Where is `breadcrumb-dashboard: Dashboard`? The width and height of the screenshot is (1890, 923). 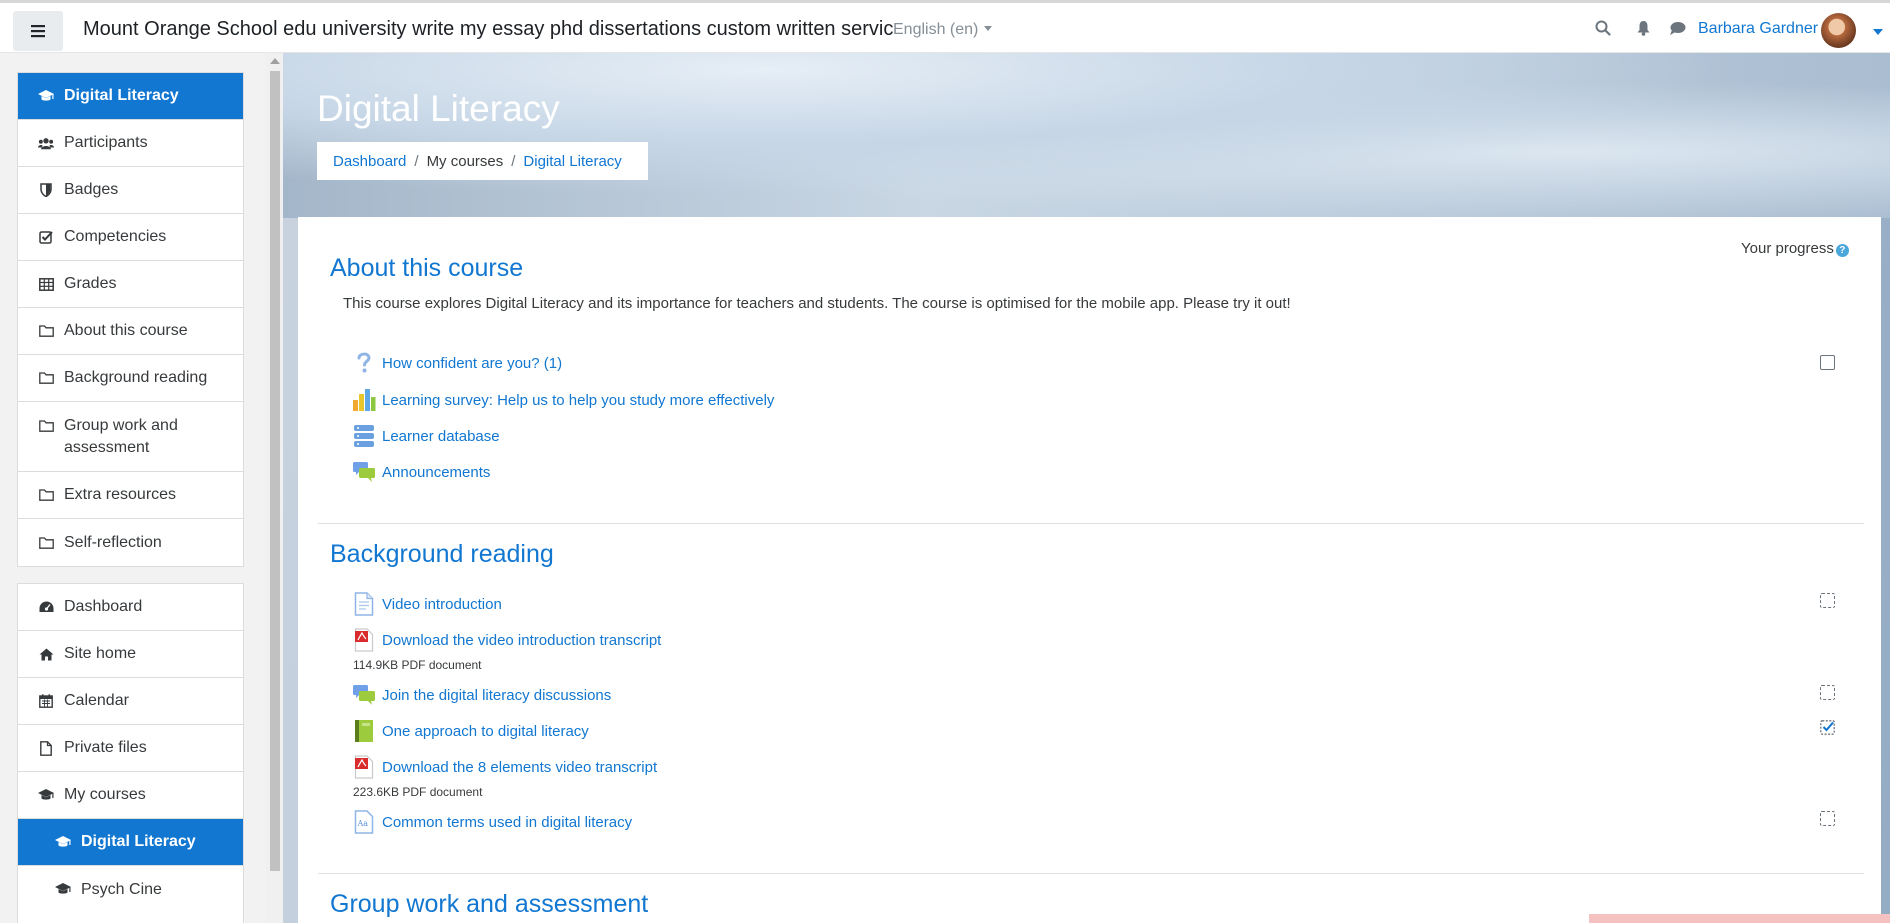
breadcrumb-dashboard: Dashboard is located at coordinates (369, 161).